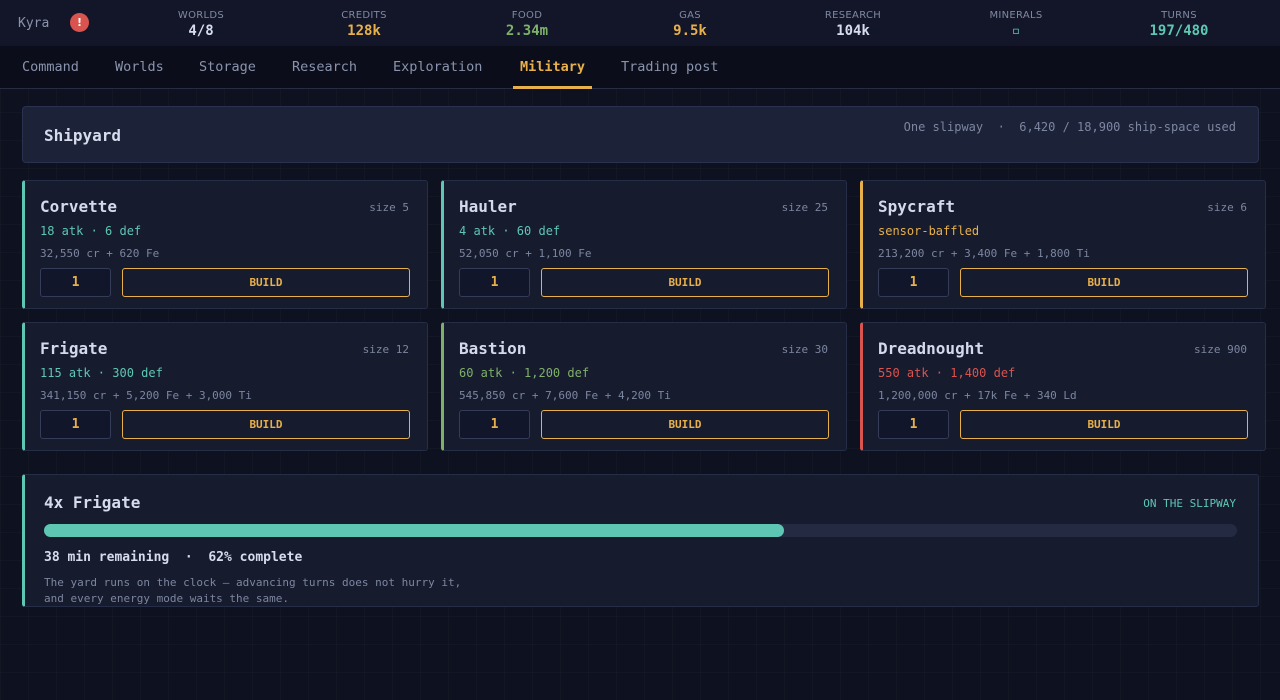  Describe the element at coordinates (917, 206) in the screenshot. I see `ship-name: Spycraft` at that location.